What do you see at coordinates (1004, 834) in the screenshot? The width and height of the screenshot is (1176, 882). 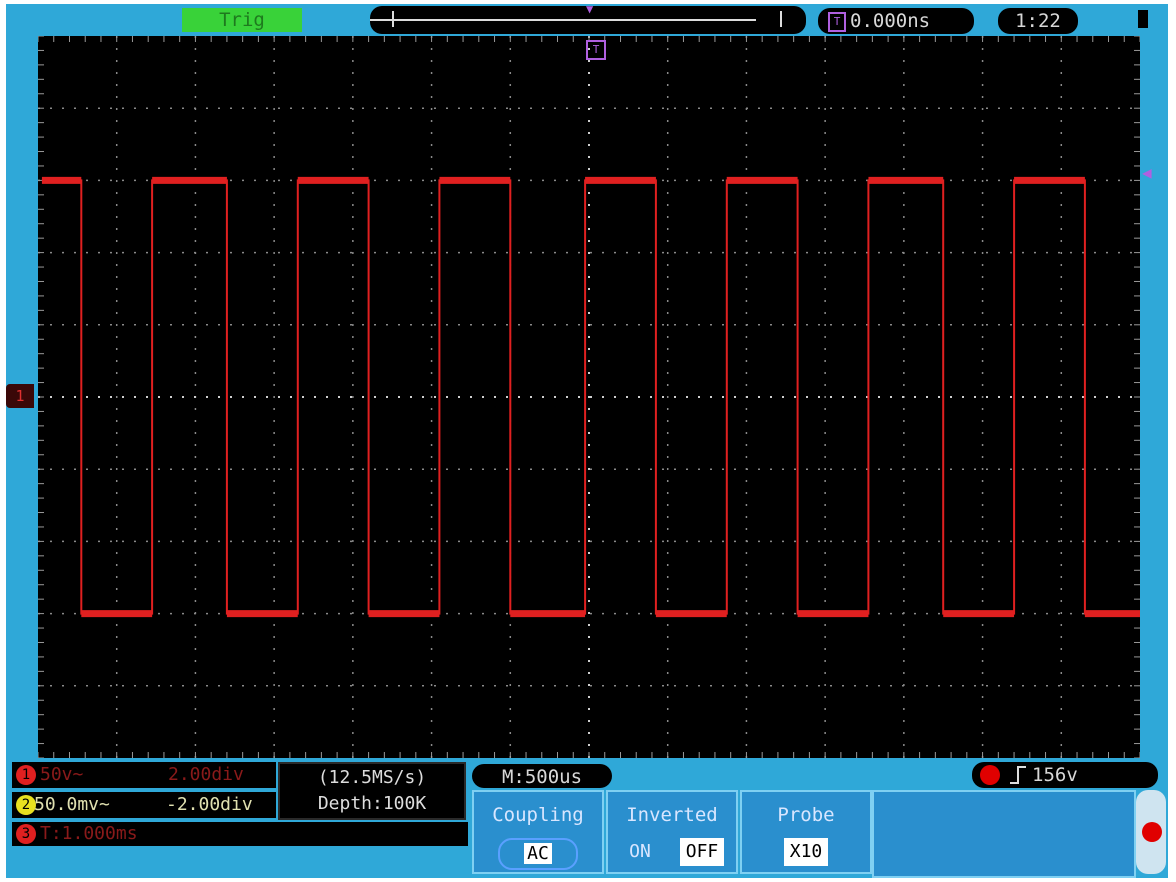 I see `menu-empty-slot` at bounding box center [1004, 834].